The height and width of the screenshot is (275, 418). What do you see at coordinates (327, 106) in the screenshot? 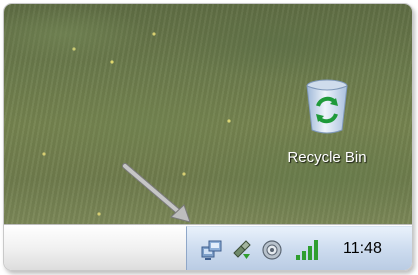
I see `recycle-bin-icon` at bounding box center [327, 106].